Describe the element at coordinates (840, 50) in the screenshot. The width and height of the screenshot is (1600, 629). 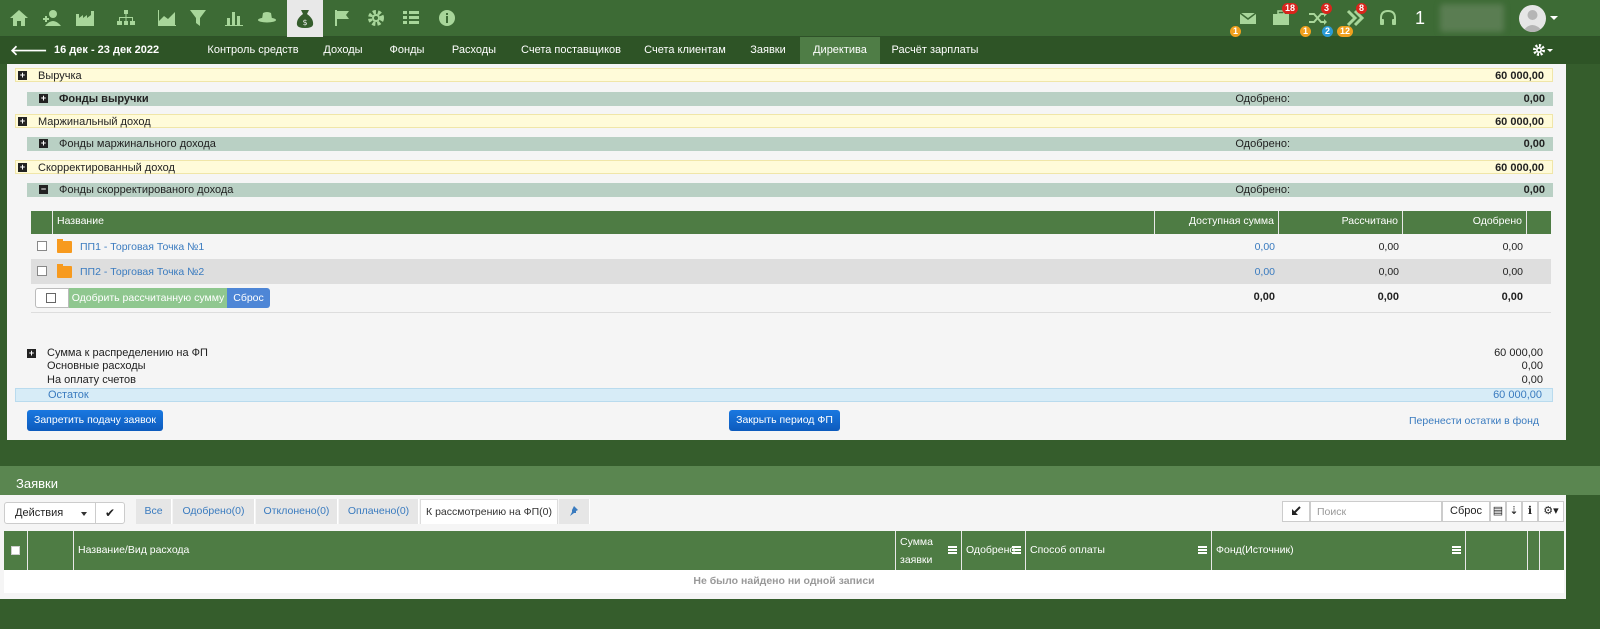
I see `tab-directive: Директива` at that location.